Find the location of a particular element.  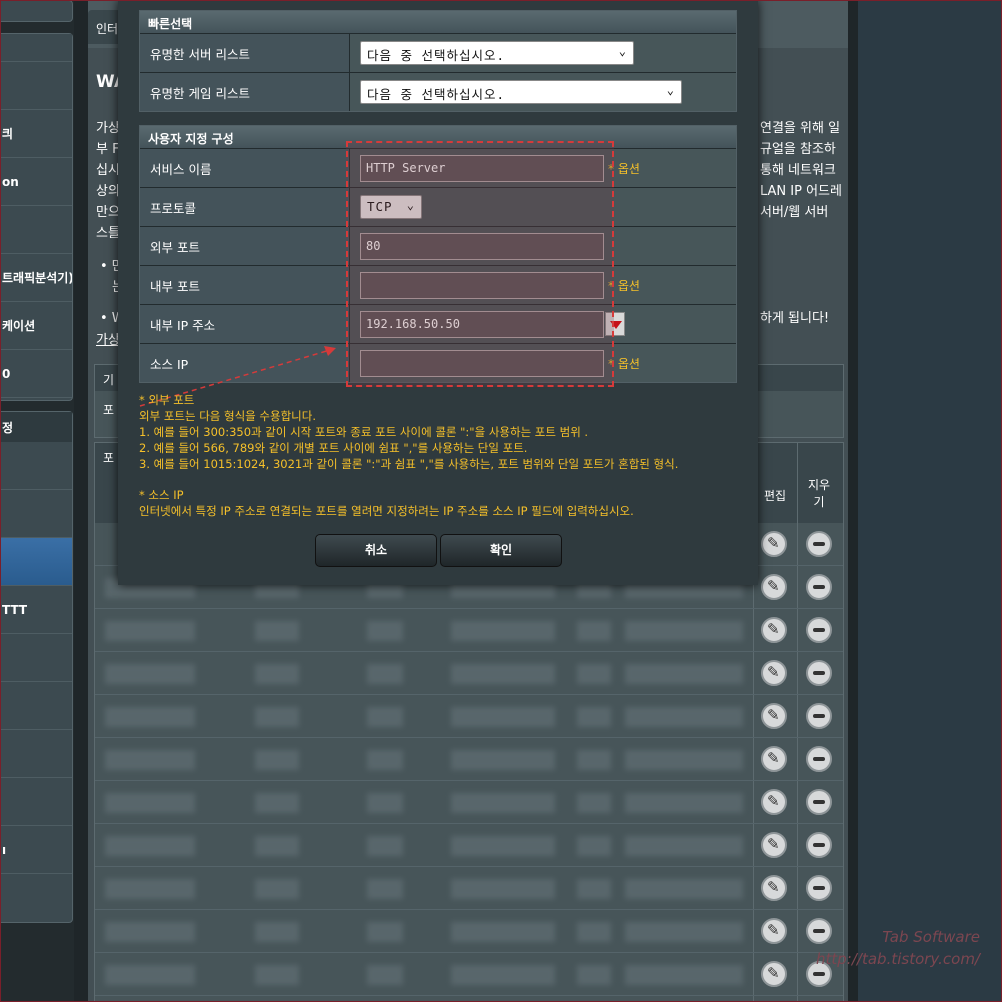

ip-dropdown-button is located at coordinates (615, 324).